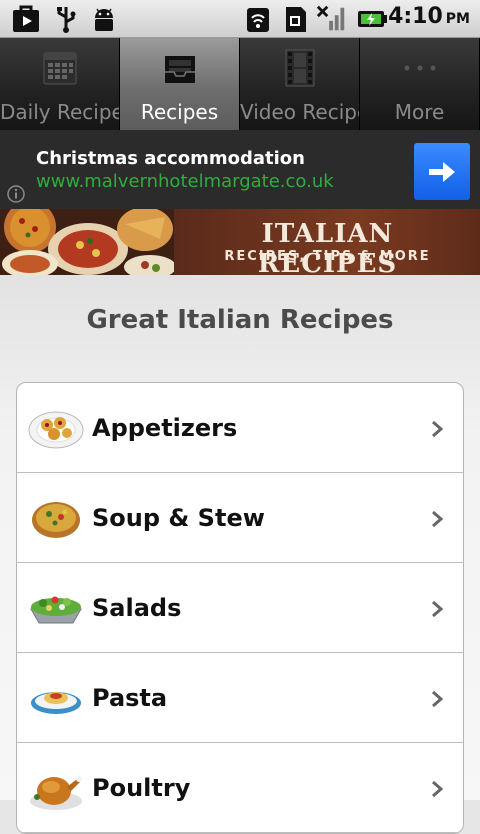 Image resolution: width=480 pixels, height=834 pixels. What do you see at coordinates (137, 608) in the screenshot?
I see `list-item-label: Salads` at bounding box center [137, 608].